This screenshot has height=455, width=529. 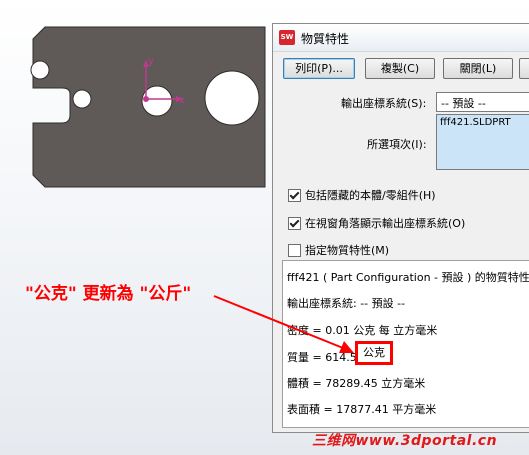 What do you see at coordinates (182, 100) in the screenshot?
I see `axis-x-label: x` at bounding box center [182, 100].